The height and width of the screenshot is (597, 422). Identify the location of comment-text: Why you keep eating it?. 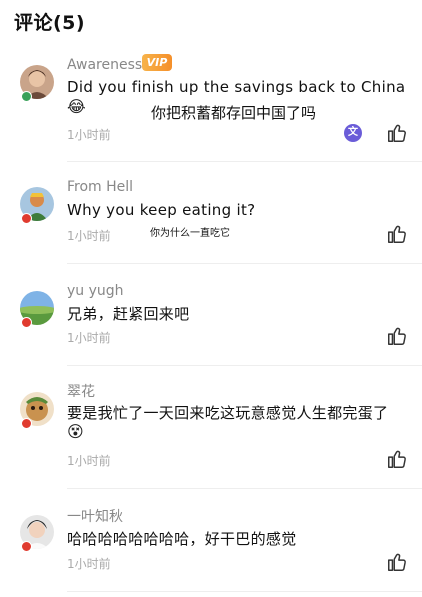
(161, 210).